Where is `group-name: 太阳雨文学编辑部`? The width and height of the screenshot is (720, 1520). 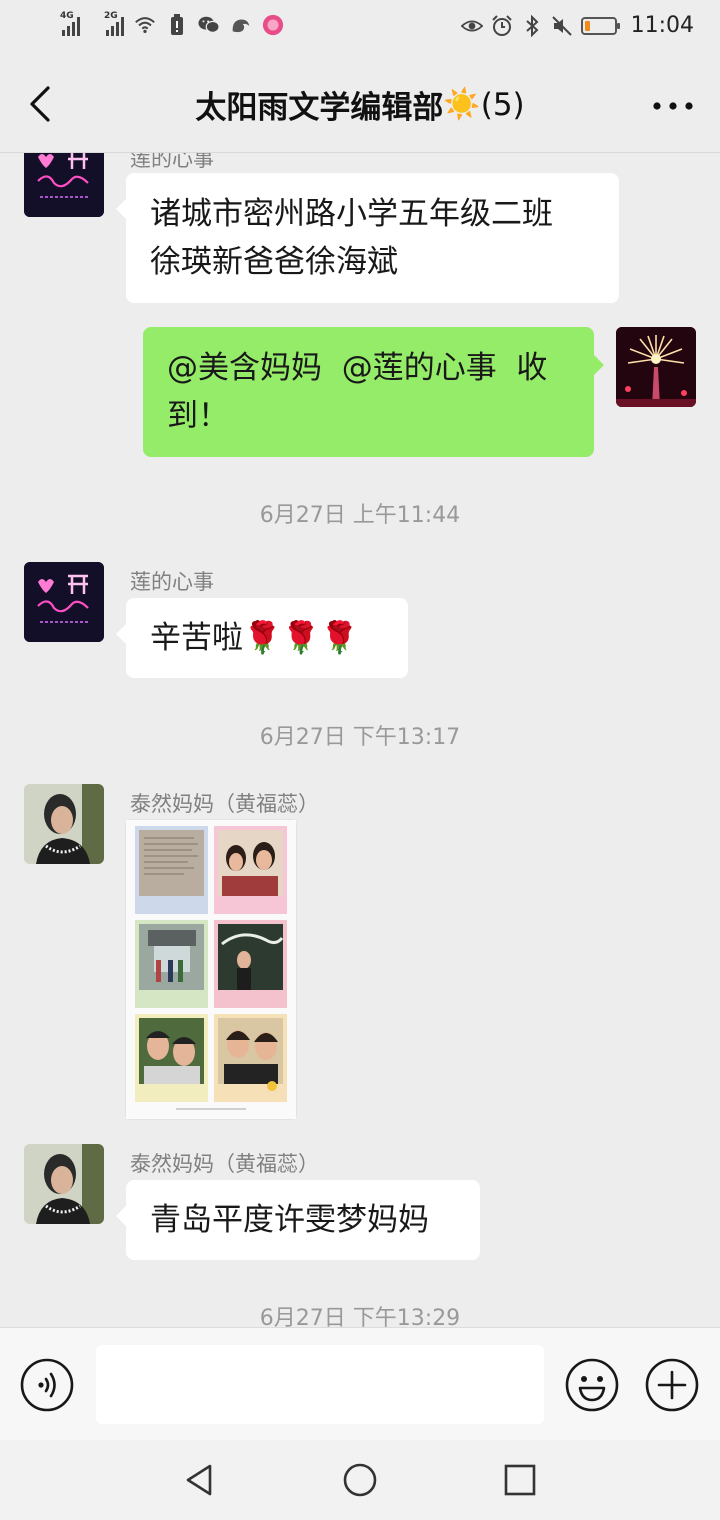 group-name: 太阳雨文学编辑部 is located at coordinates (319, 108).